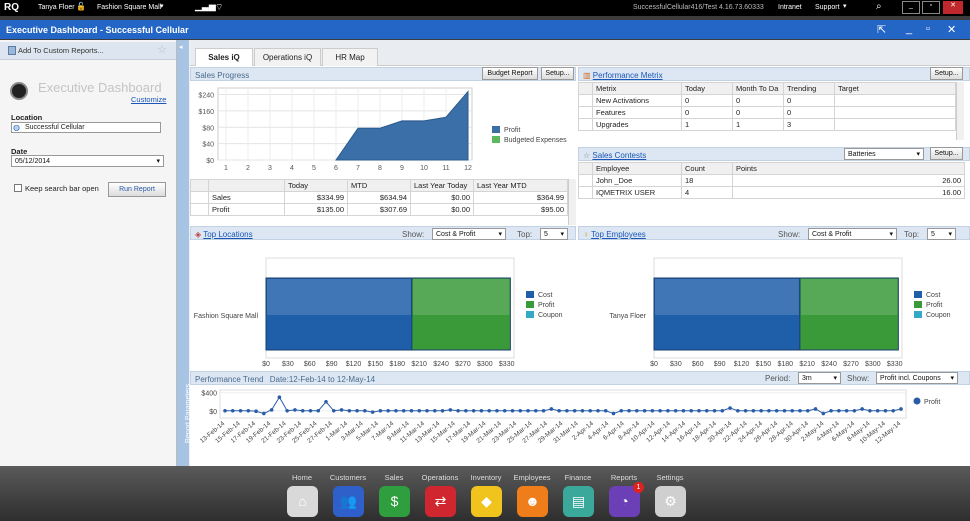  What do you see at coordinates (911, 7) in the screenshot?
I see `minimize-button: _` at bounding box center [911, 7].